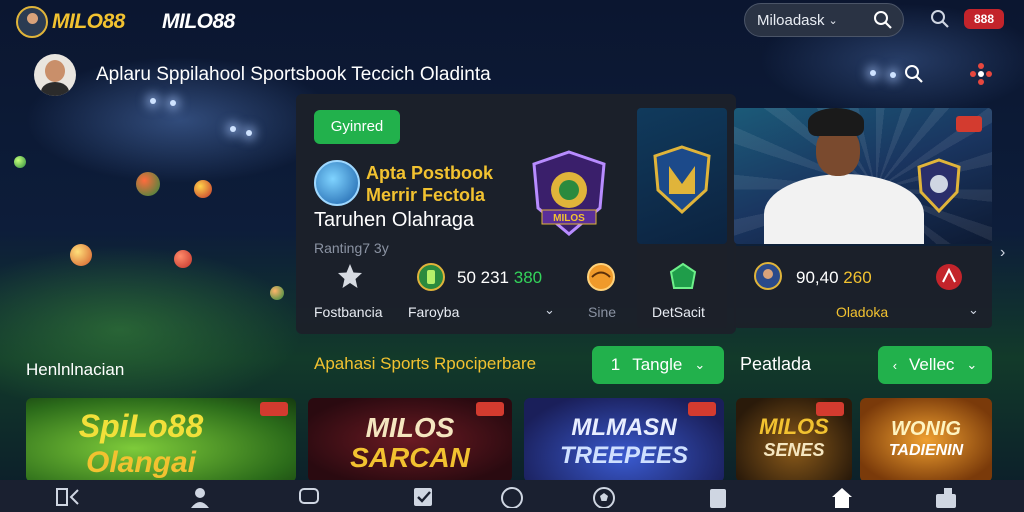  Describe the element at coordinates (932, 364) in the screenshot. I see `select-label: Vellec` at that location.